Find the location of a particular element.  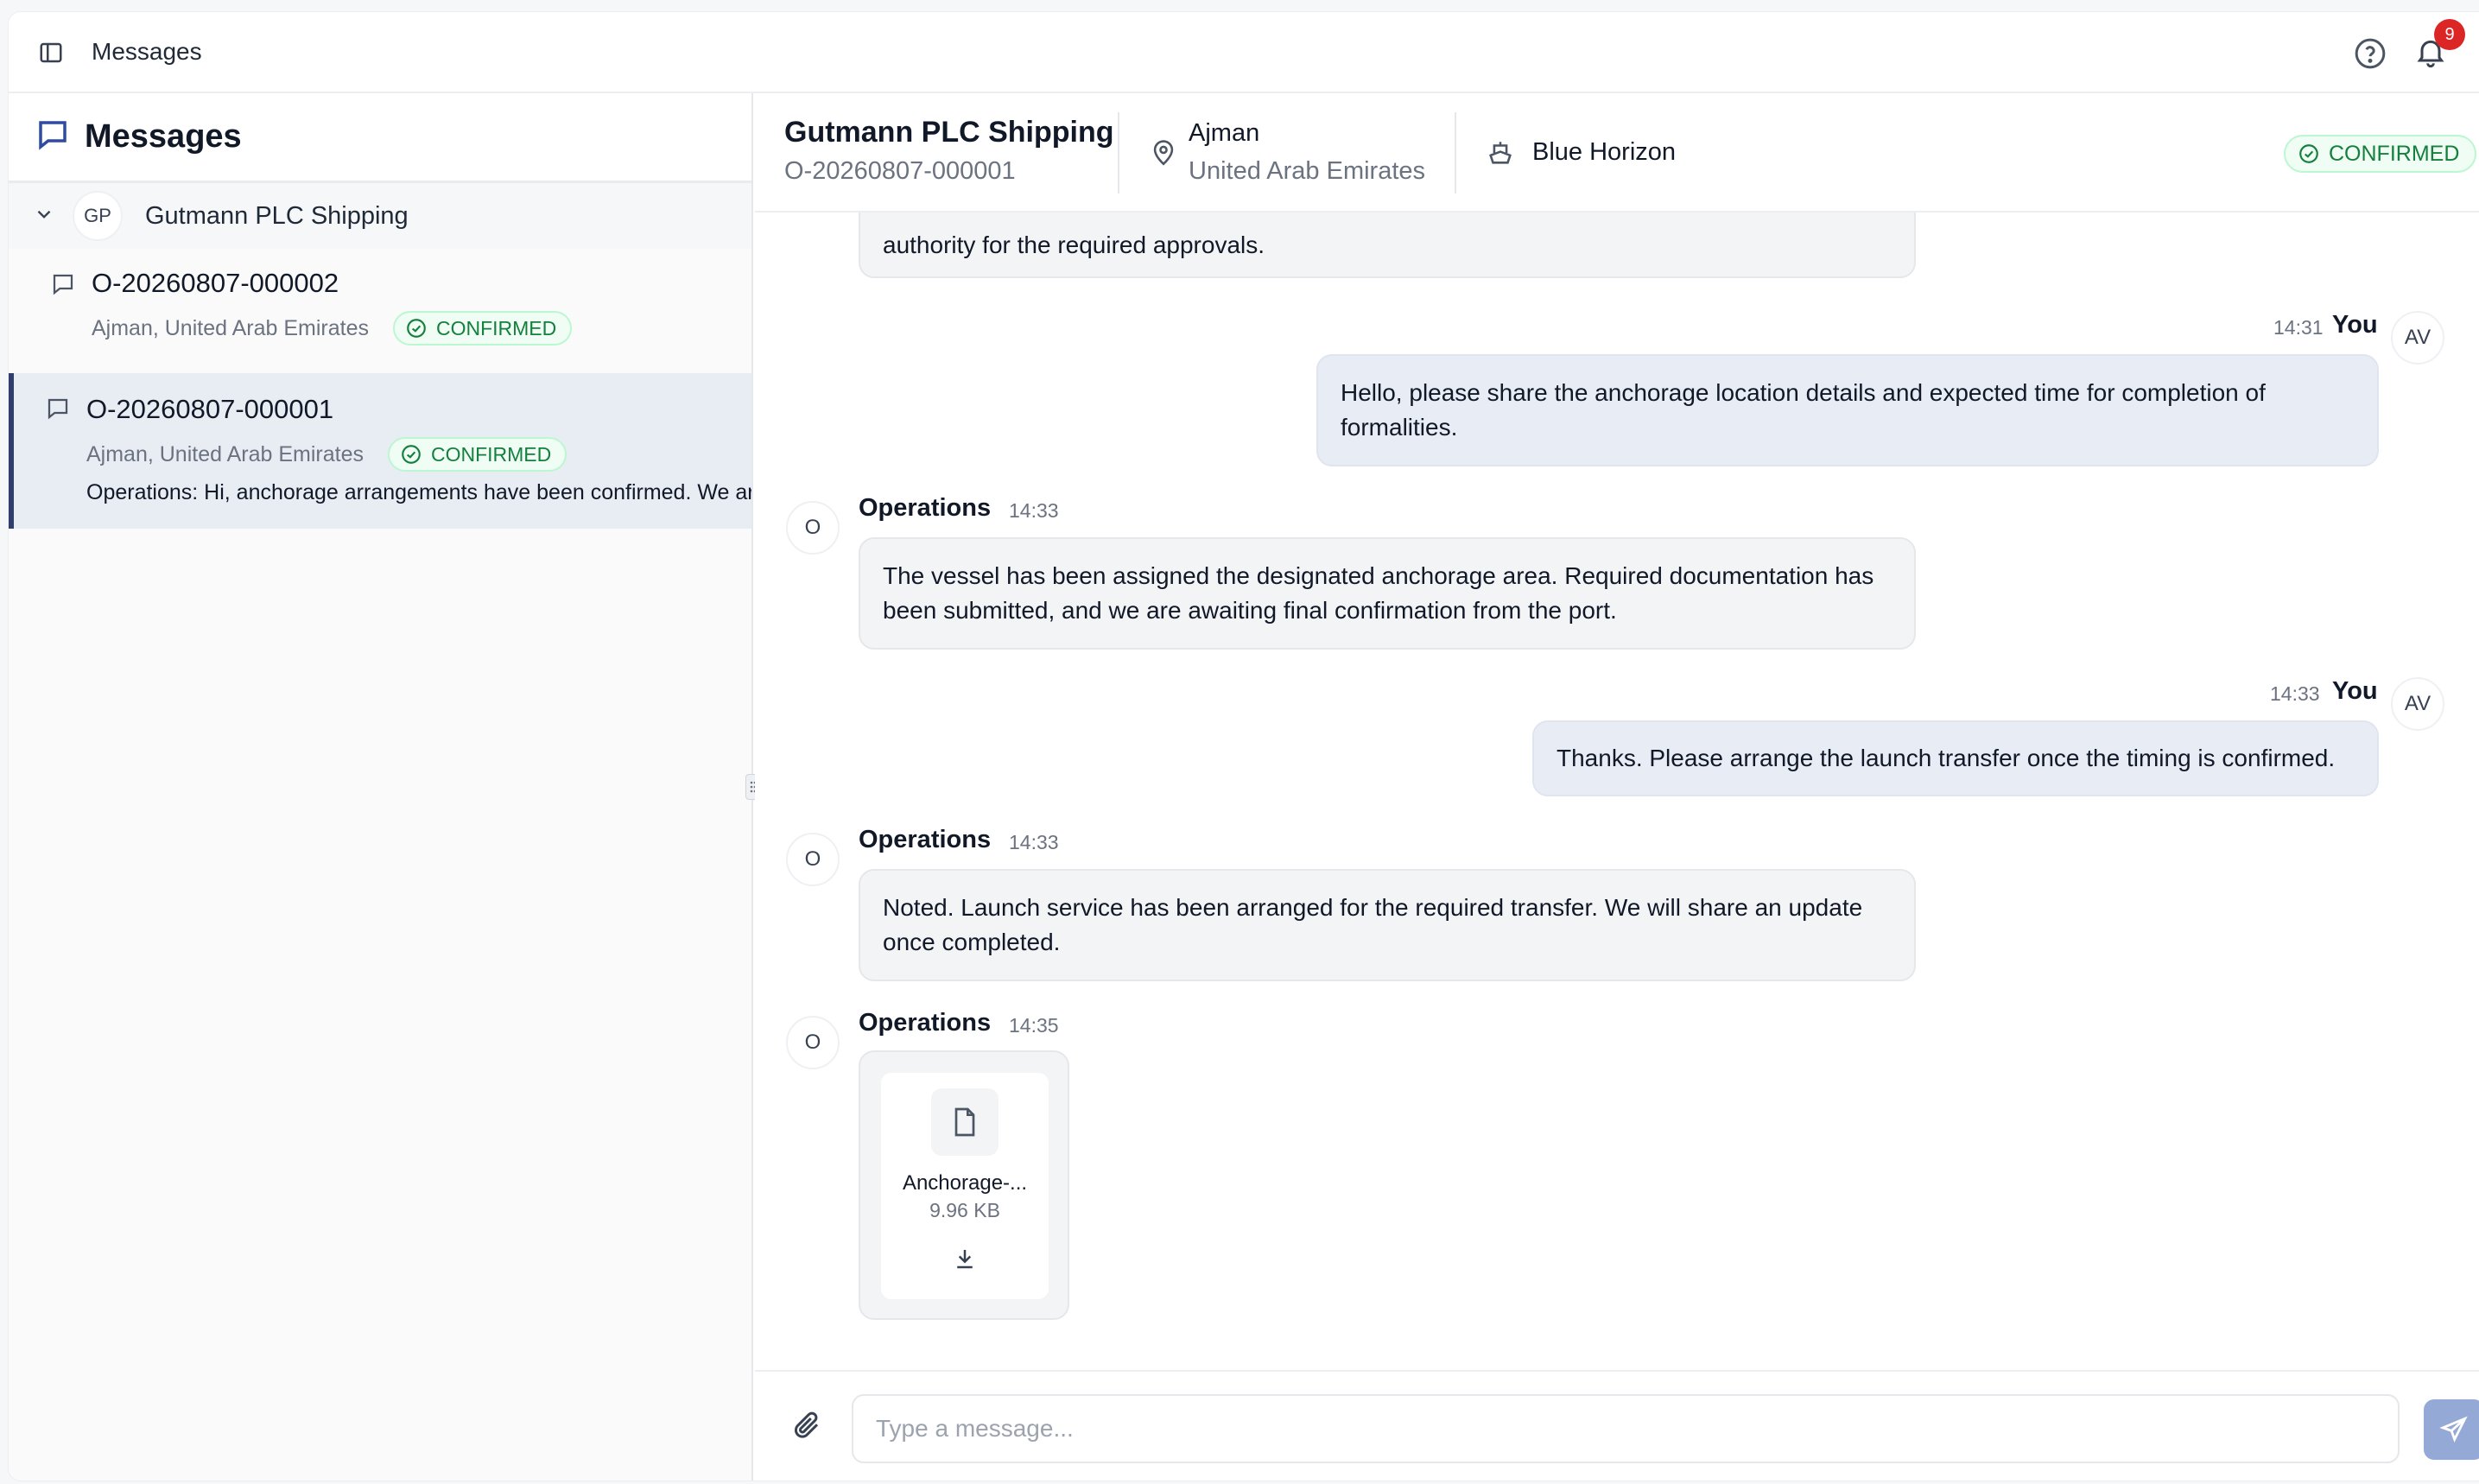

group-row: GP Gutmann PLC Shipping is located at coordinates (380, 216).